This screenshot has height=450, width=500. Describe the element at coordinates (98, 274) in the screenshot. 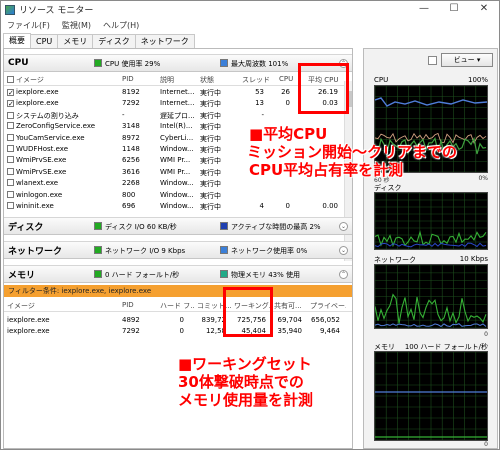

I see `memory-fault-swatch-icon` at that location.